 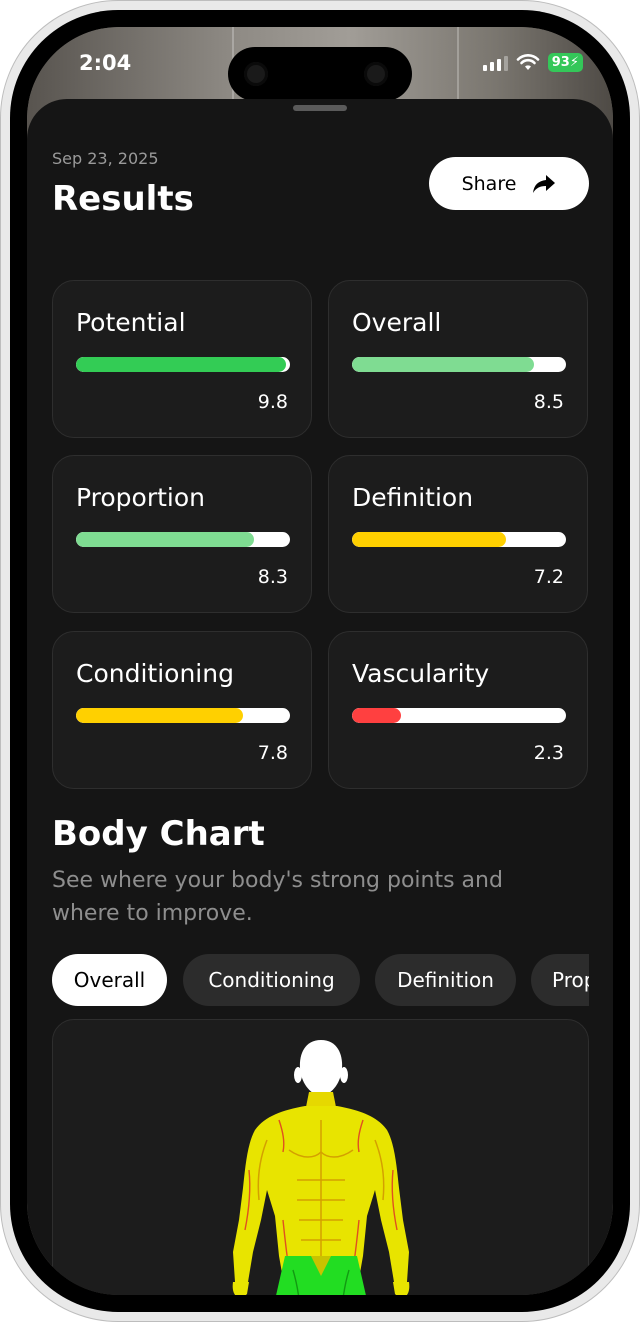 I want to click on results-date: Sep 23, 2025, so click(x=105, y=158).